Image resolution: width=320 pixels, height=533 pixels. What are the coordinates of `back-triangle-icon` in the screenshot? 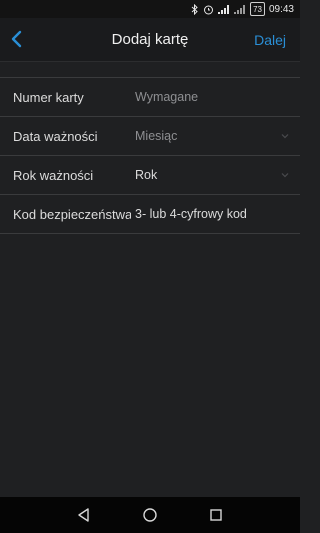 It's located at (84, 515).